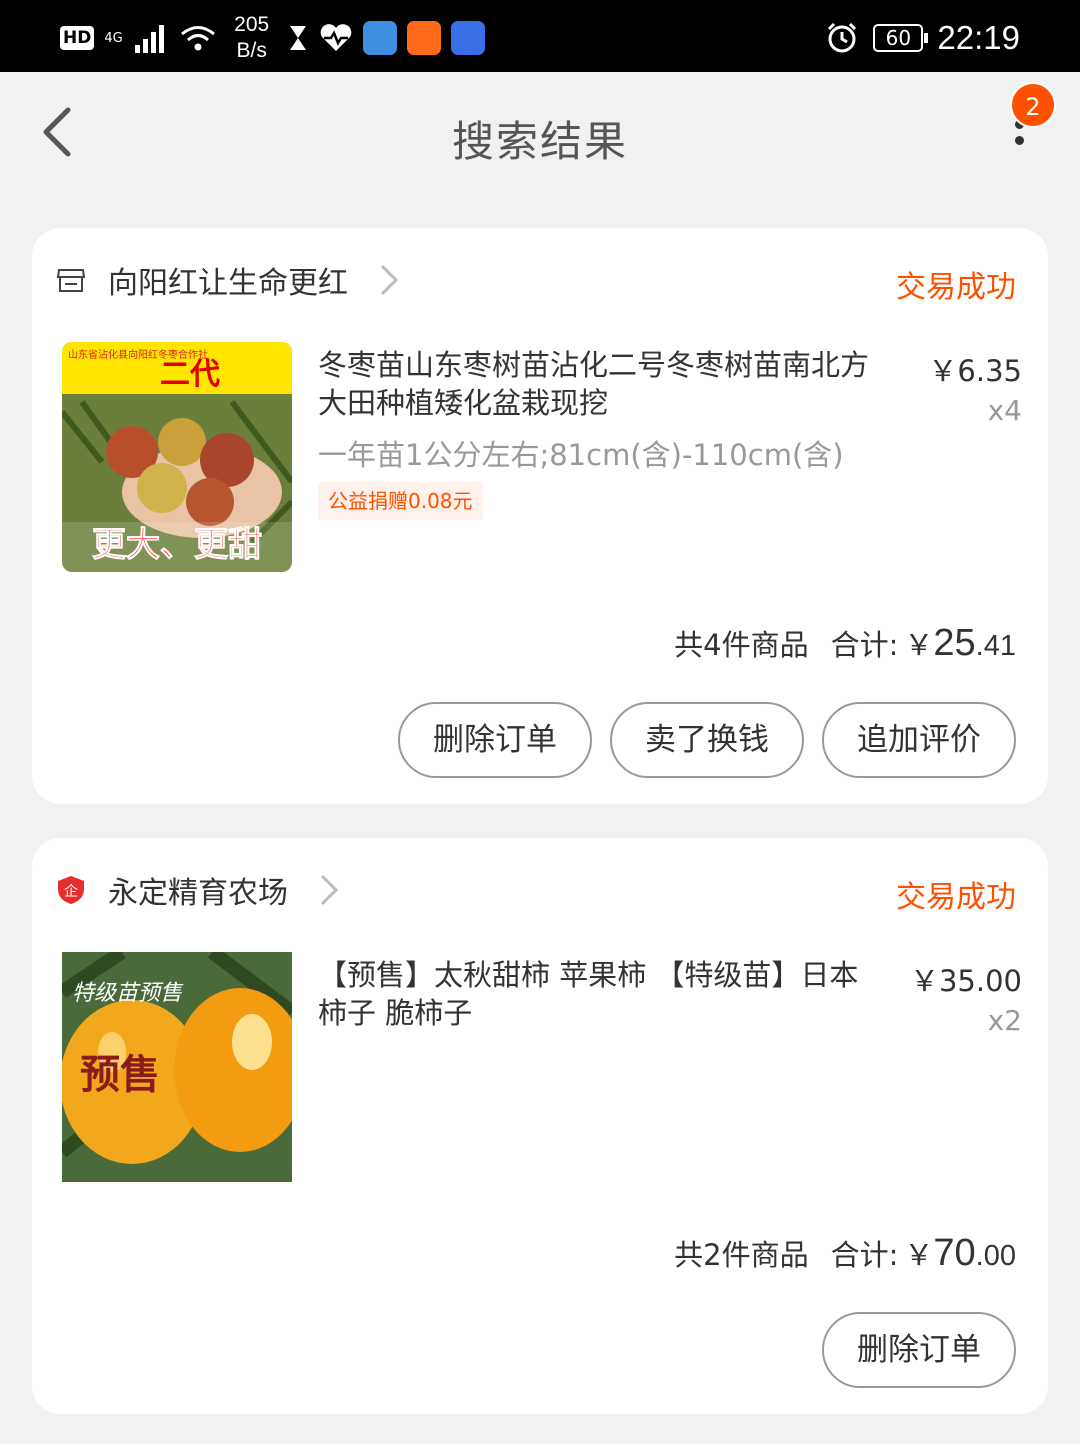  I want to click on resell-button: 卖了换钱, so click(707, 740).